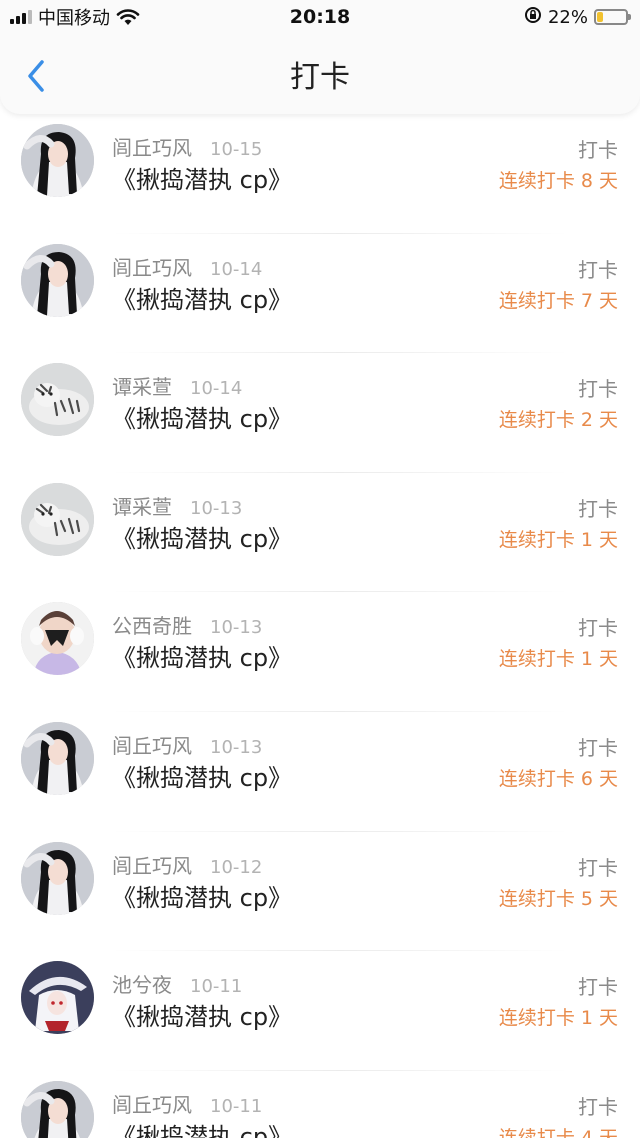 The height and width of the screenshot is (1138, 640). What do you see at coordinates (320, 17) in the screenshot?
I see `status-bar: 中国移动 20:18 22%` at bounding box center [320, 17].